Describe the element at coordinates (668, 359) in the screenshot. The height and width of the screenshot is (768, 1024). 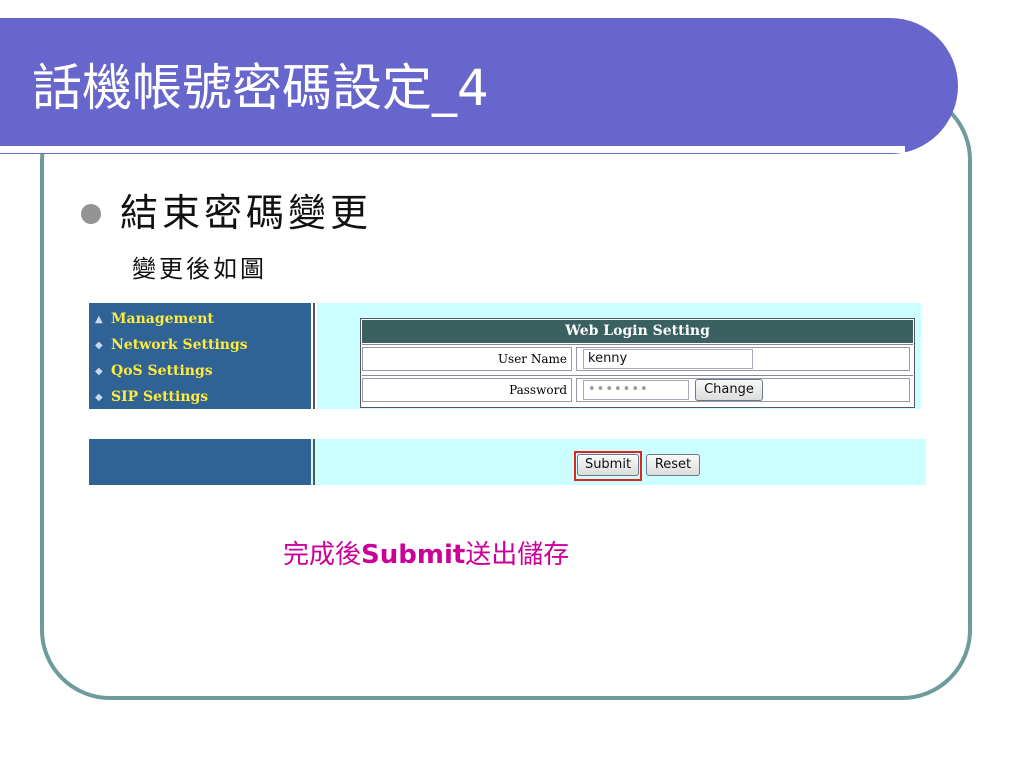
I see `username-input: kenny` at that location.